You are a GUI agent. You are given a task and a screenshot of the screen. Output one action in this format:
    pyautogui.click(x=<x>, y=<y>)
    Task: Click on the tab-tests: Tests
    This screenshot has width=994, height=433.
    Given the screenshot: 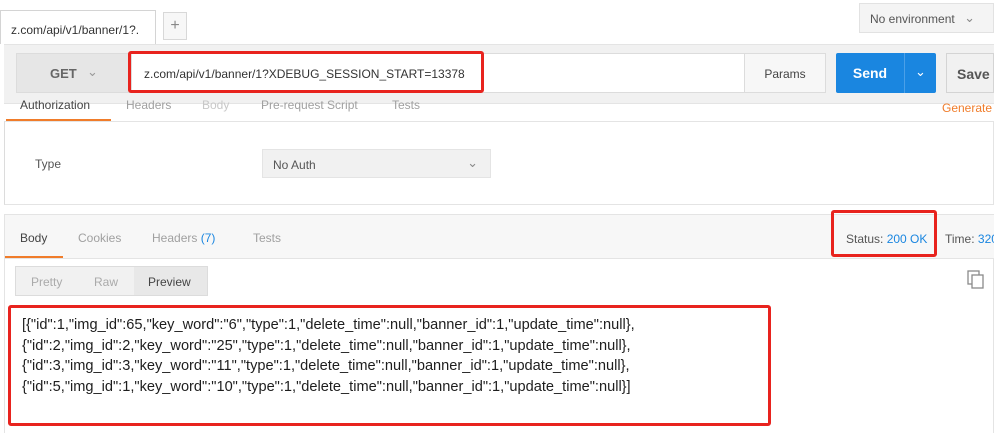 What is the action you would take?
    pyautogui.click(x=406, y=105)
    